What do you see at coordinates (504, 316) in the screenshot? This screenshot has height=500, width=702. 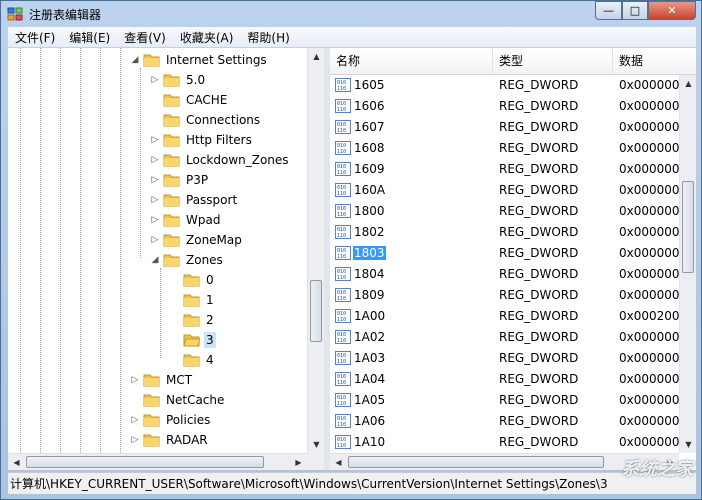 I see `list-row: 0101101A00 REG_DWORD 0x0002000` at bounding box center [504, 316].